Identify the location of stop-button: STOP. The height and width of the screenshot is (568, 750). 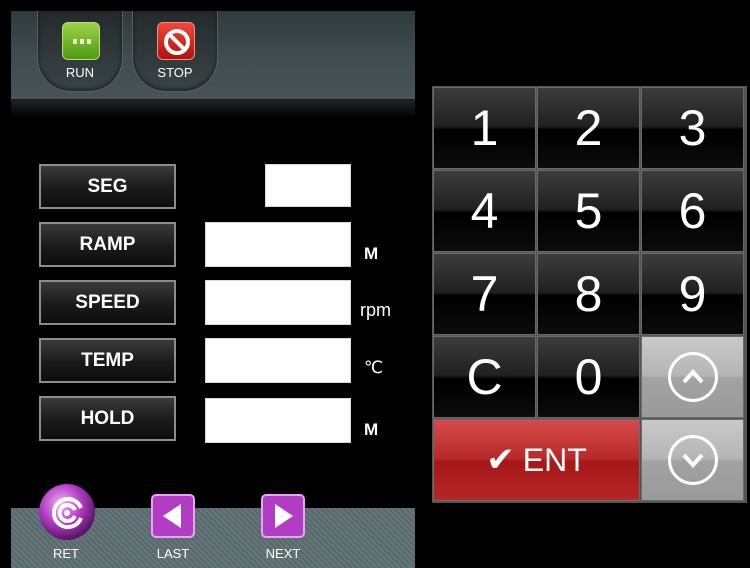
(175, 51).